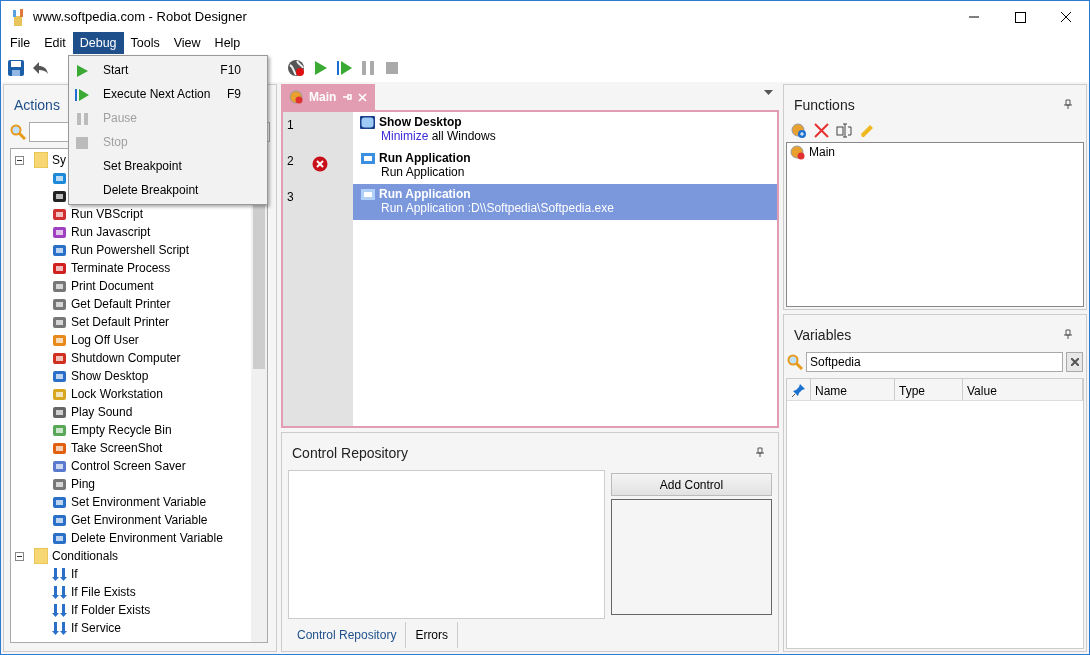 The image size is (1090, 655). What do you see at coordinates (121, 268) in the screenshot?
I see `tree-item: Terminate Process` at bounding box center [121, 268].